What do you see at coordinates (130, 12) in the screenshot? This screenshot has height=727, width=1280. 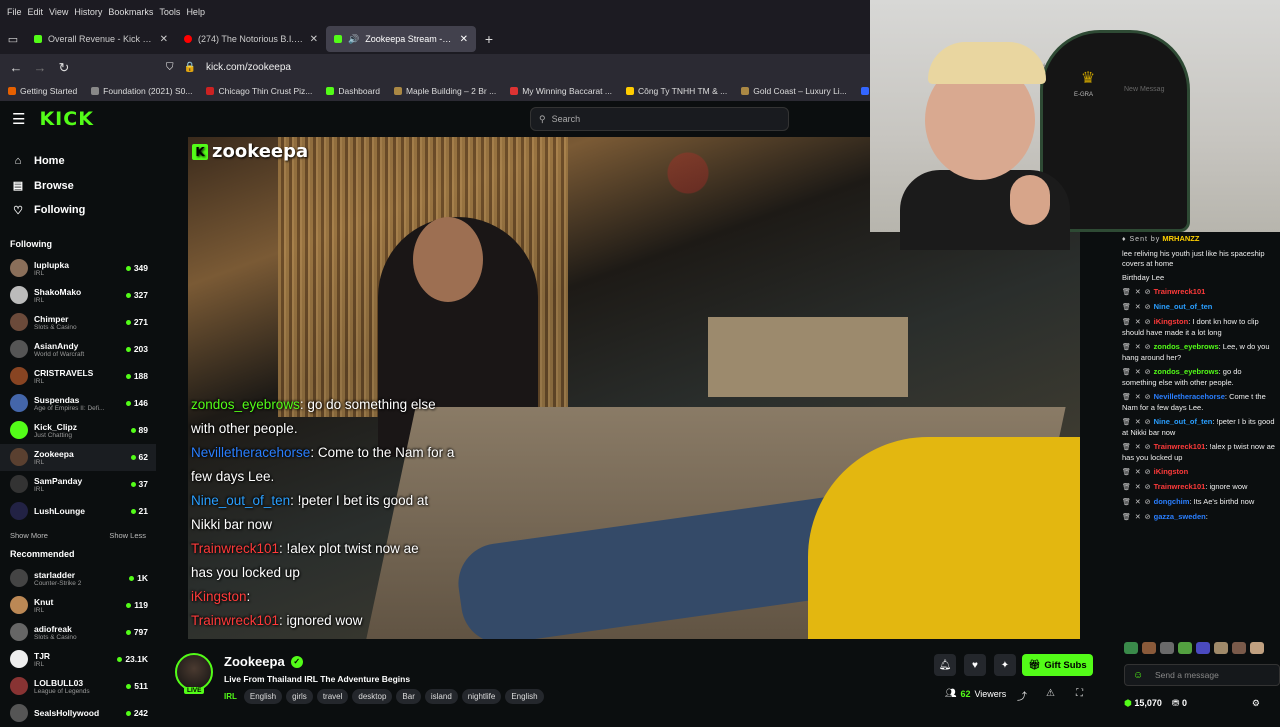 I see `menu-item-bookmarks: Bookmarks` at bounding box center [130, 12].